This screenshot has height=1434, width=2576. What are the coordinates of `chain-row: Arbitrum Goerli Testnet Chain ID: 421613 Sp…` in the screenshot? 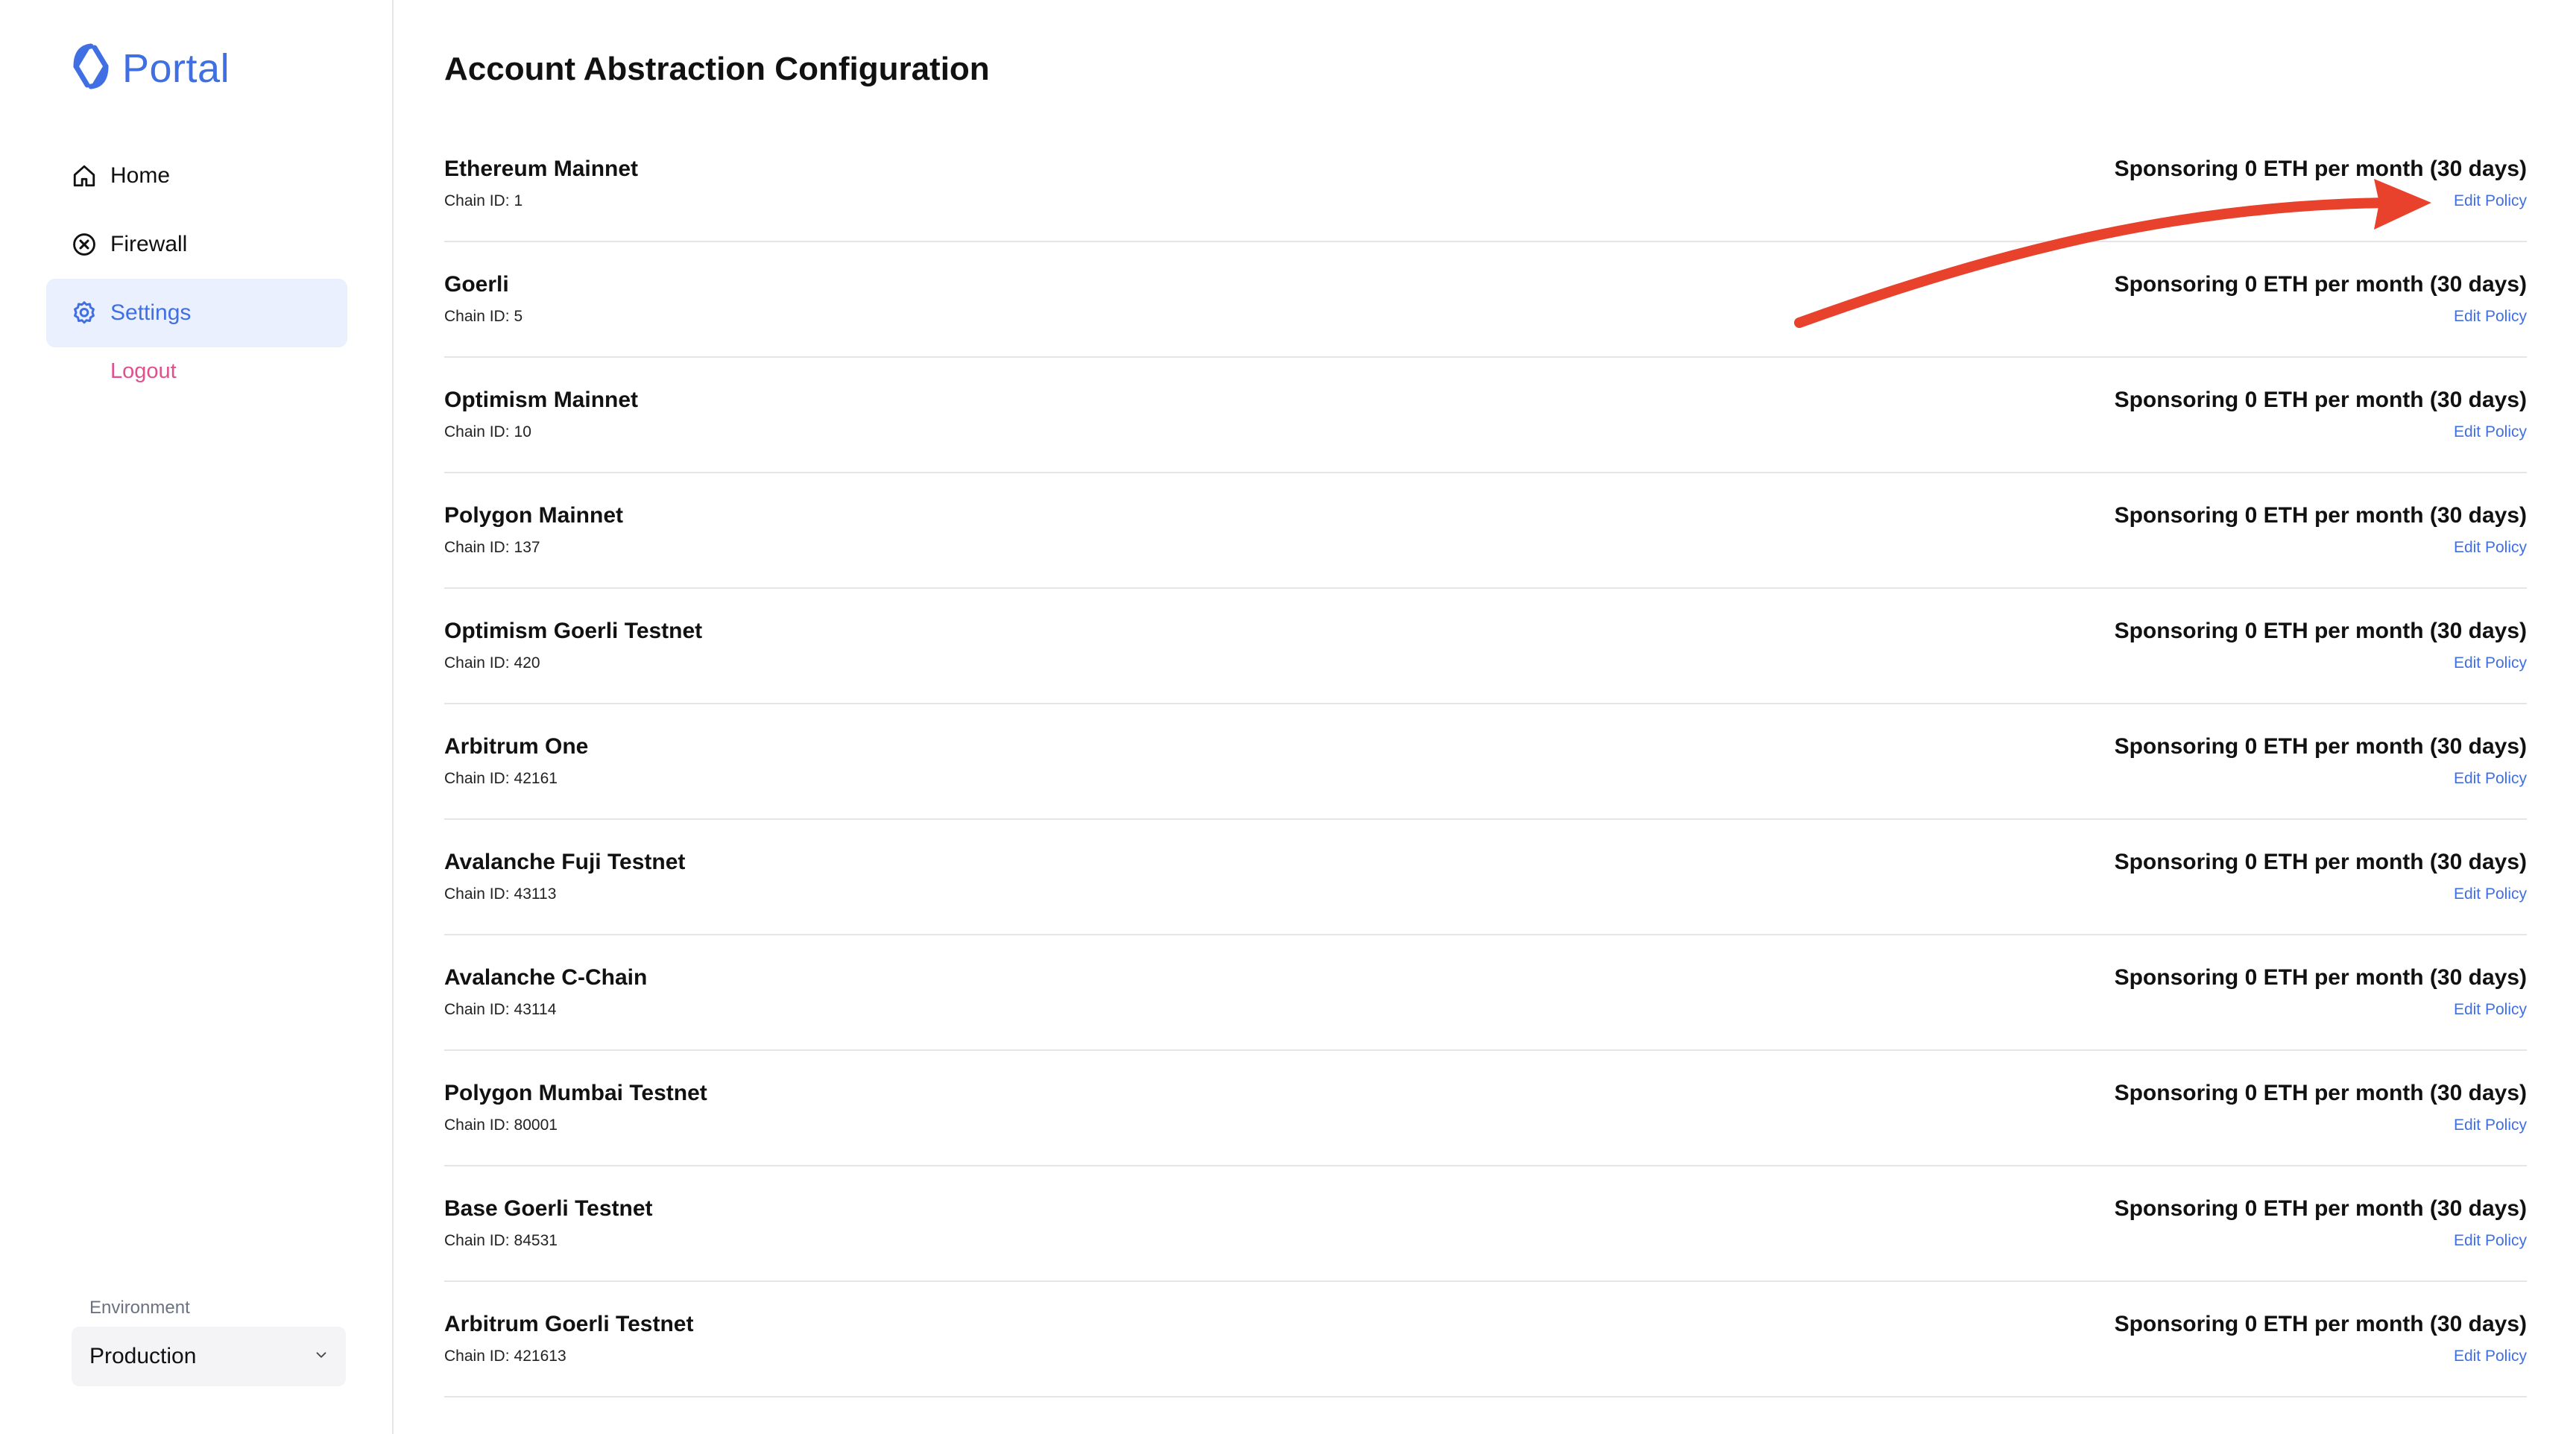 It's located at (1485, 1339).